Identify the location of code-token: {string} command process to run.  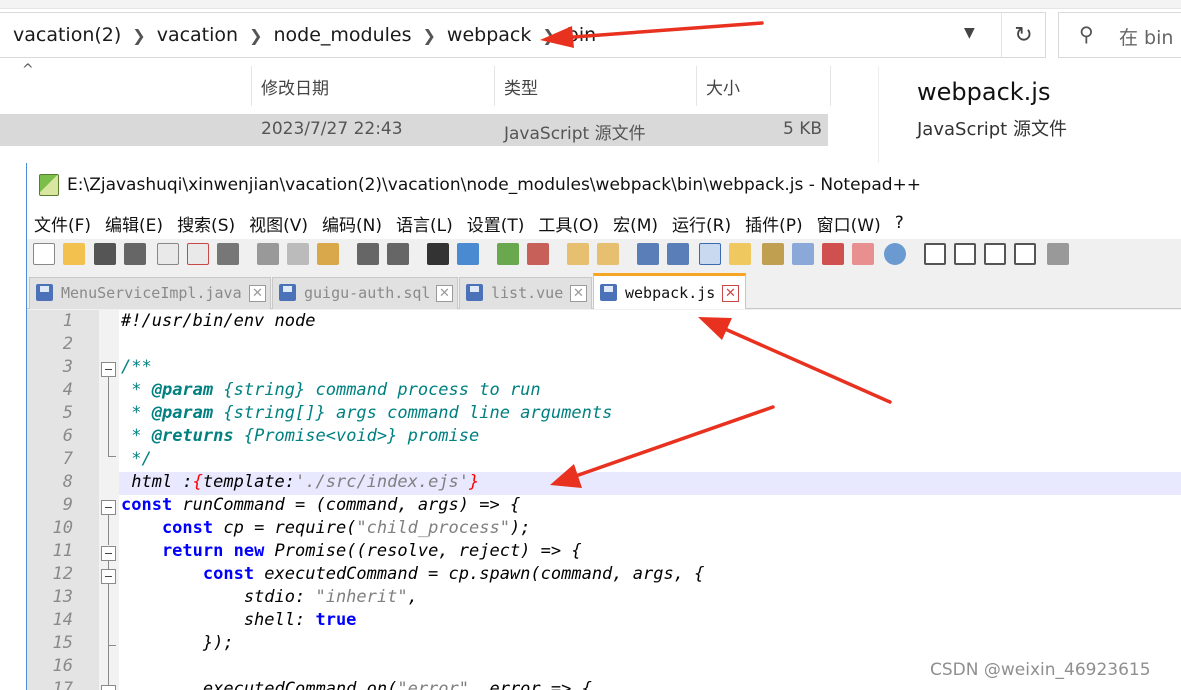
(377, 390).